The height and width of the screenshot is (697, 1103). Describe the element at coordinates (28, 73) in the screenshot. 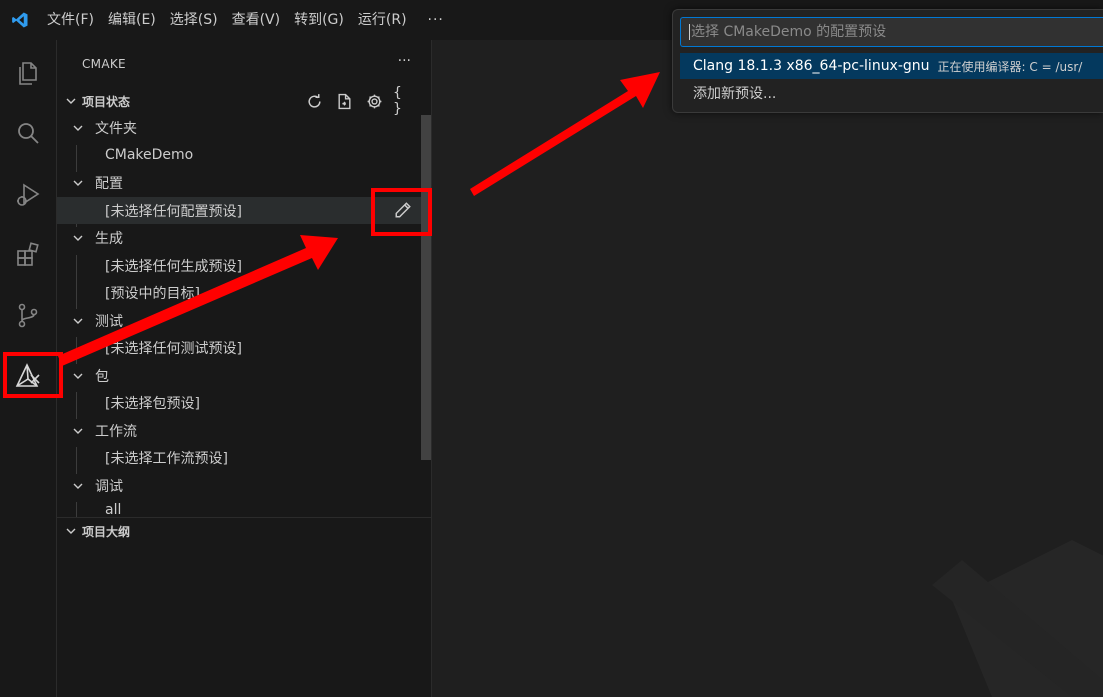

I see `files-icon` at that location.